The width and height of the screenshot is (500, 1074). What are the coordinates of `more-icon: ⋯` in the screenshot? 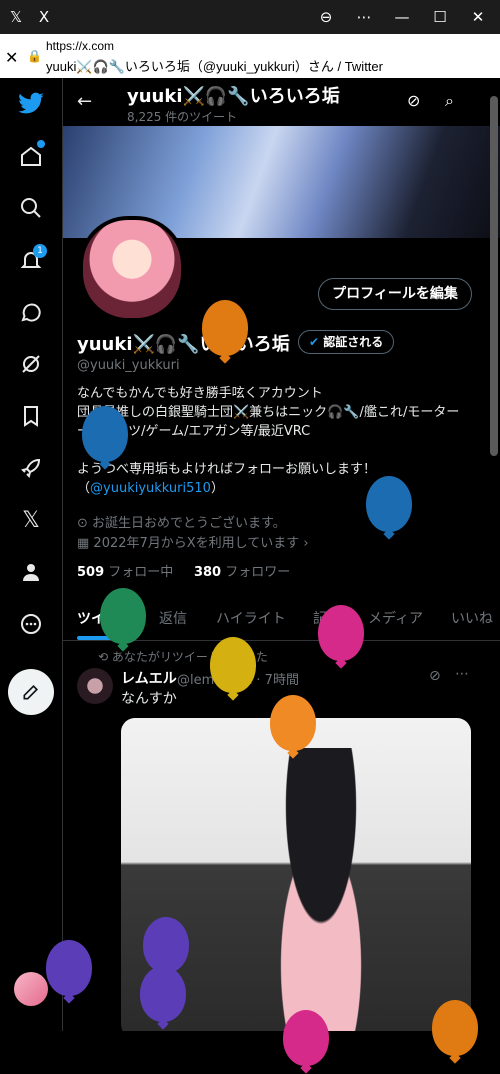 It's located at (364, 17).